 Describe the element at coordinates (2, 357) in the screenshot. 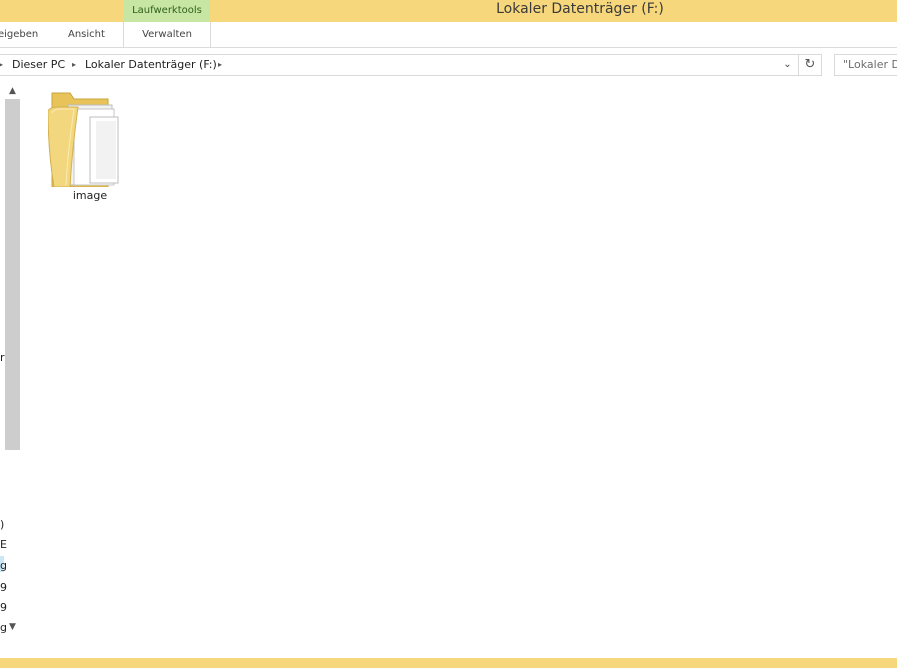

I see `nav-item-fragment: r` at that location.